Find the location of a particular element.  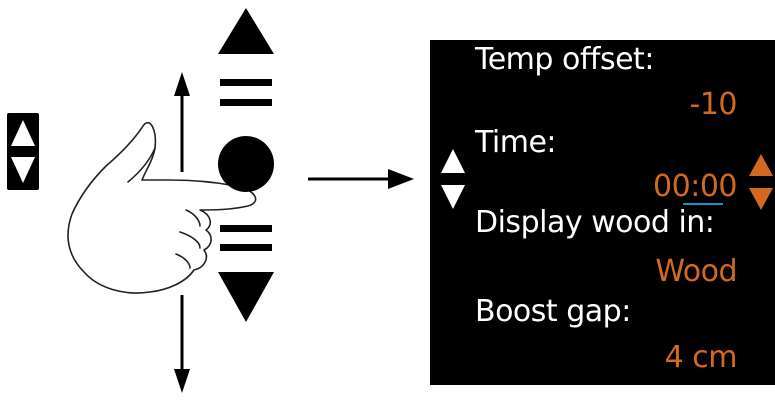

time-hours: 00: is located at coordinates (676, 186).